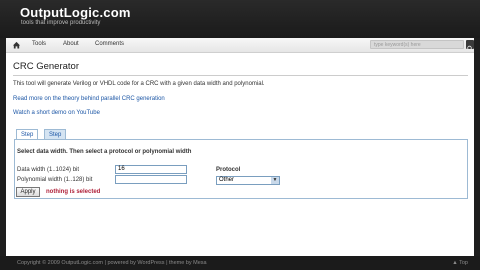 The width and height of the screenshot is (480, 270). What do you see at coordinates (417, 44) in the screenshot?
I see `search-input: type keyword(s) here` at bounding box center [417, 44].